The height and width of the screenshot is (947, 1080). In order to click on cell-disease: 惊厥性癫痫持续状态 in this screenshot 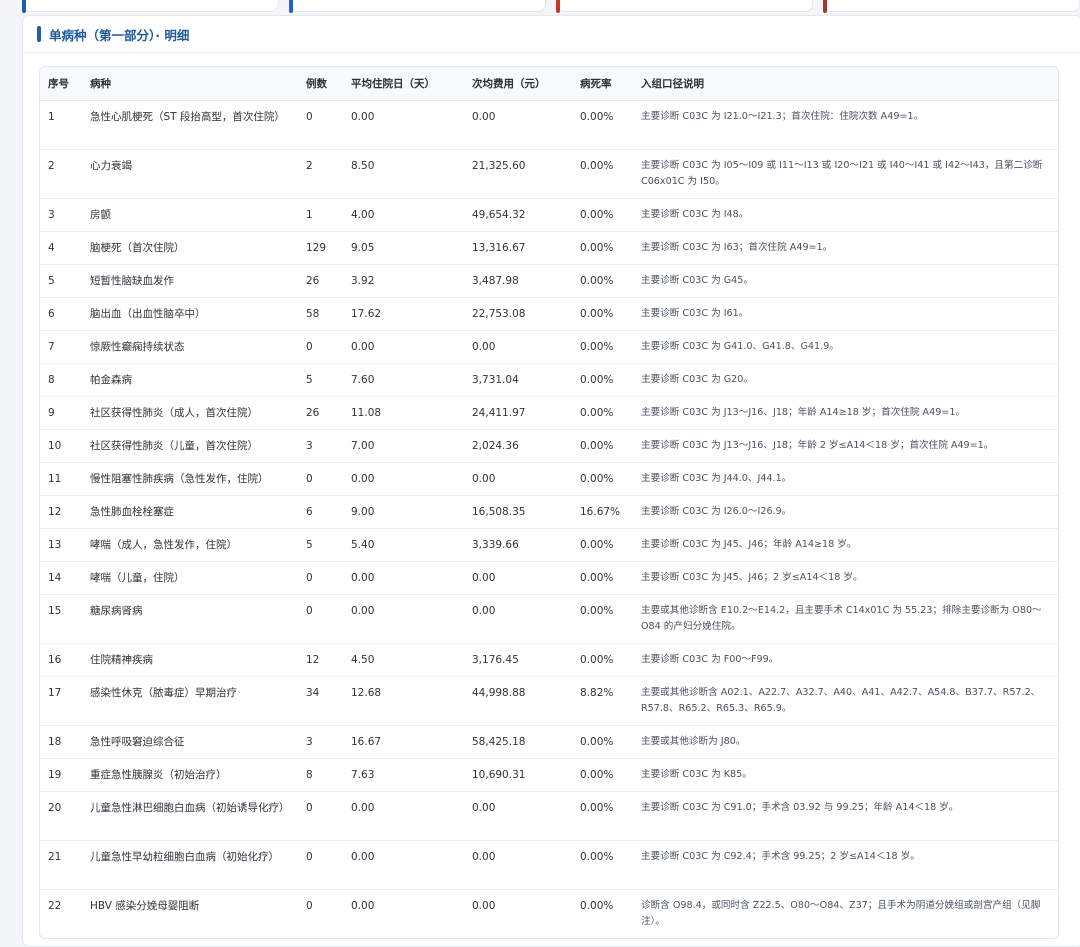, I will do `click(190, 347)`.